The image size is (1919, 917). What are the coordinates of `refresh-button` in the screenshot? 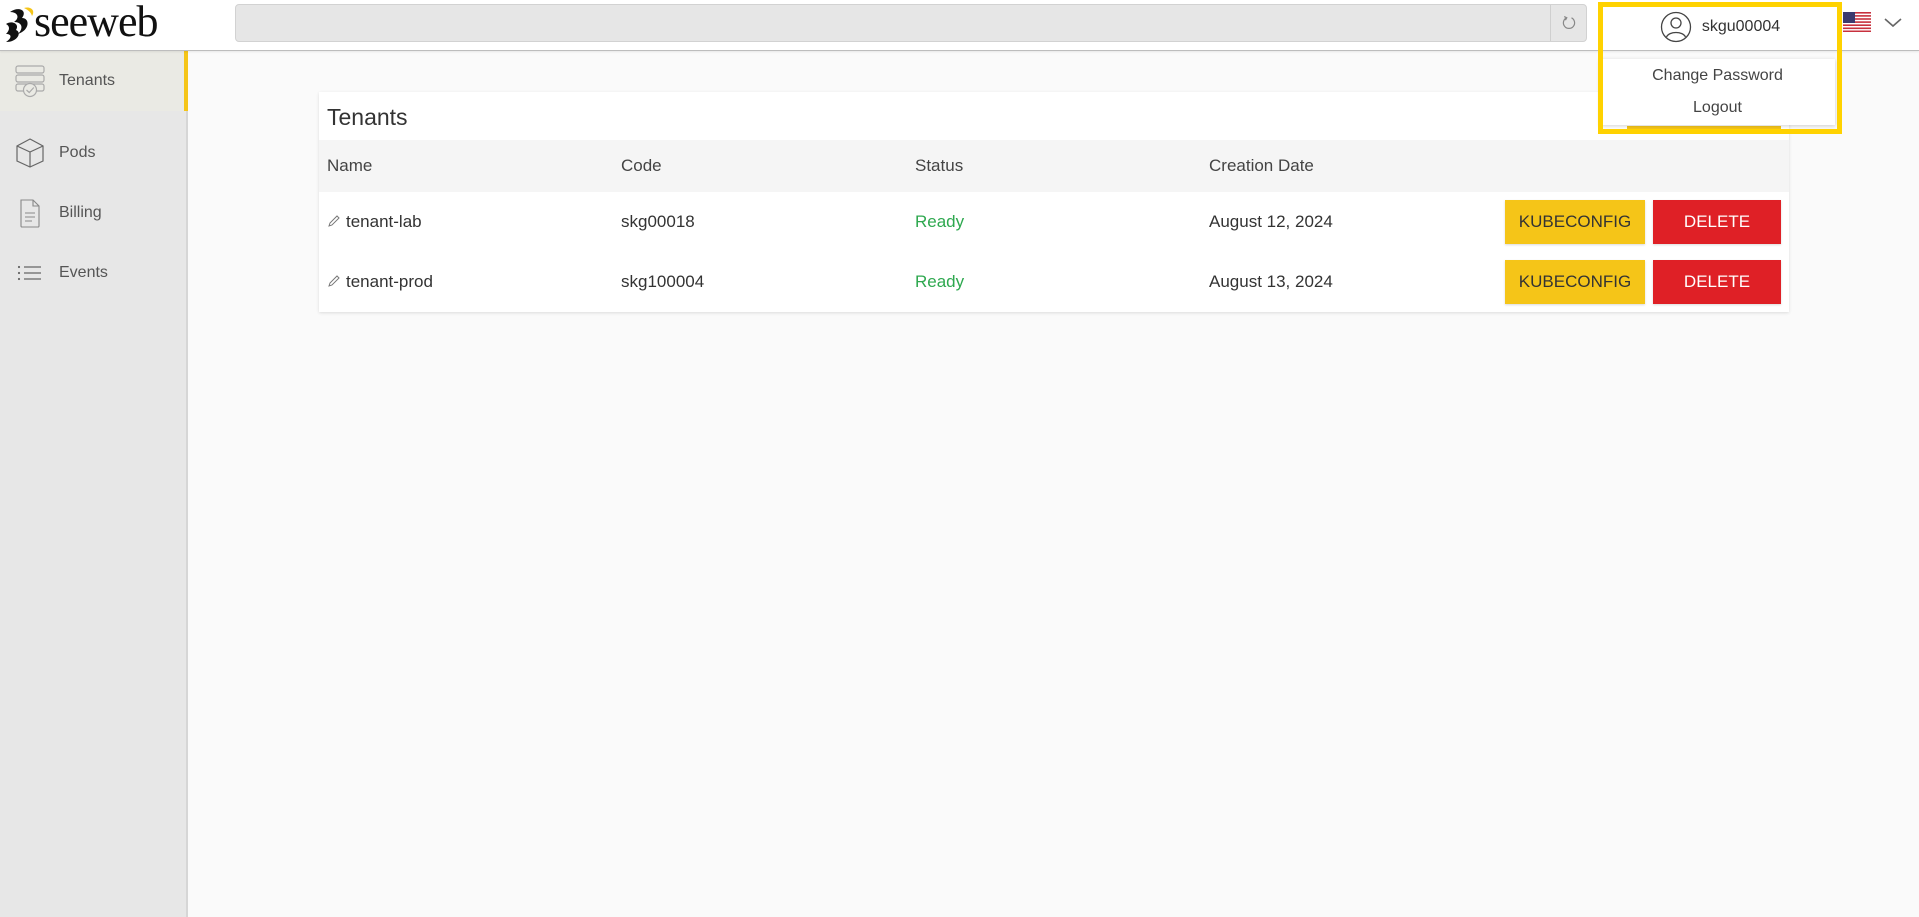 It's located at (1568, 23).